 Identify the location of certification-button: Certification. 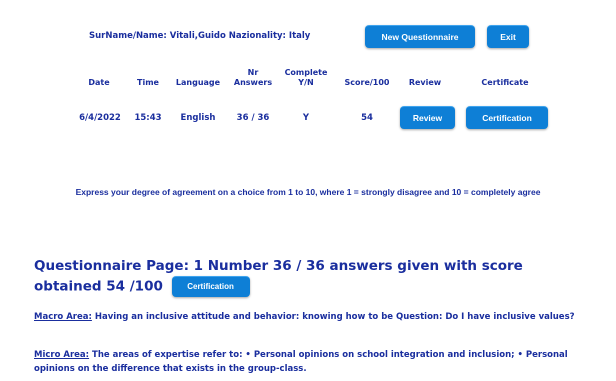
(507, 117).